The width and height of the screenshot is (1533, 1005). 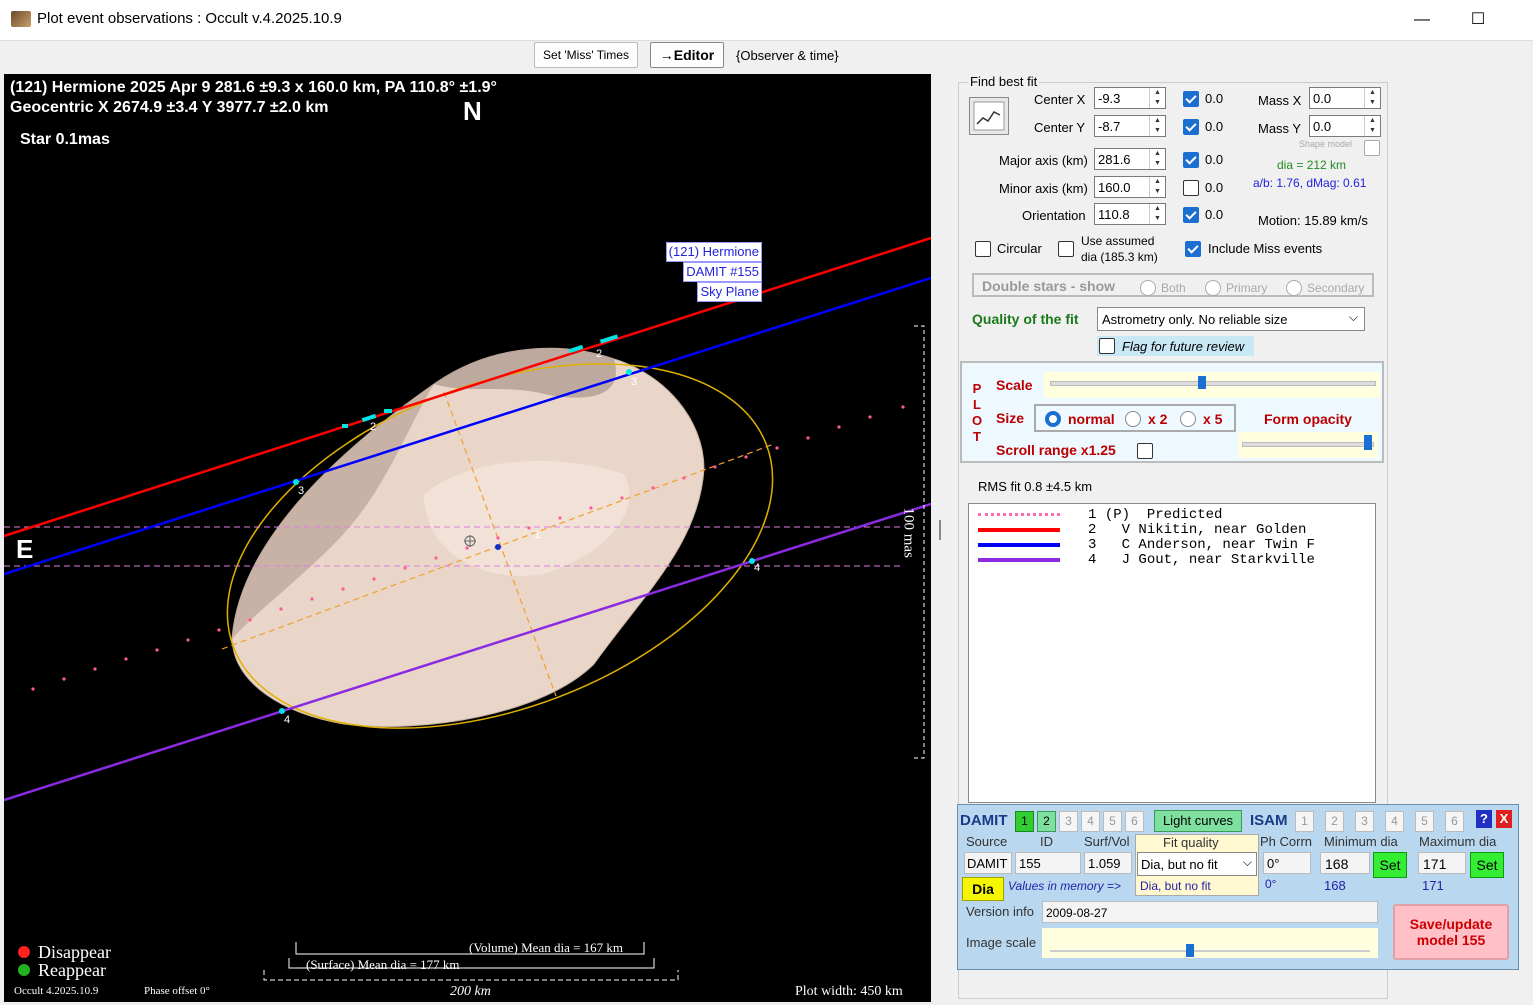 I want to click on ph-corr-header: Ph Corrn, so click(x=1286, y=841).